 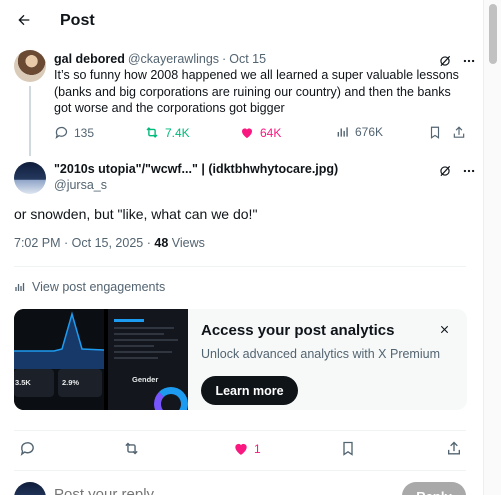 I want to click on parent-author-handle: @ckayerawlings, so click(x=173, y=59).